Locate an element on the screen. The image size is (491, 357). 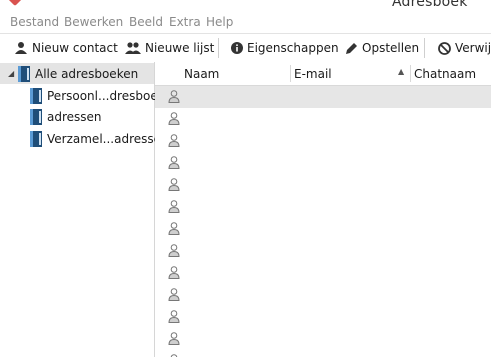
contact-icon is located at coordinates (21, 48).